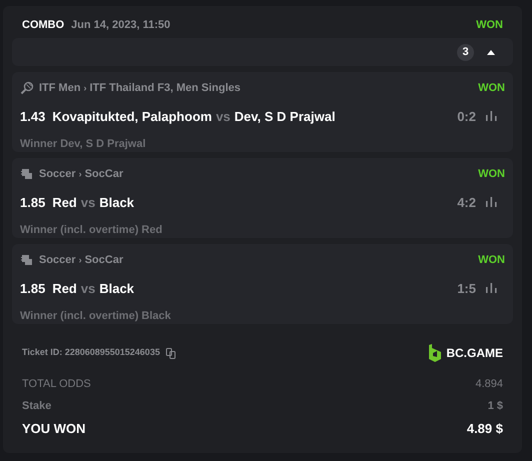 This screenshot has width=532, height=461. What do you see at coordinates (489, 25) in the screenshot?
I see `bet-status: WON` at bounding box center [489, 25].